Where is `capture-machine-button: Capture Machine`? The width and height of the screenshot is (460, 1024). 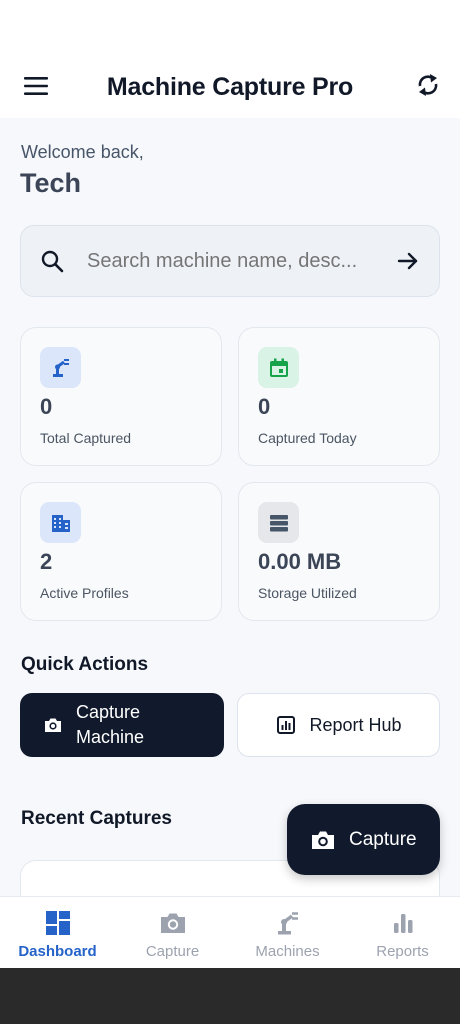 capture-machine-button: Capture Machine is located at coordinates (122, 725).